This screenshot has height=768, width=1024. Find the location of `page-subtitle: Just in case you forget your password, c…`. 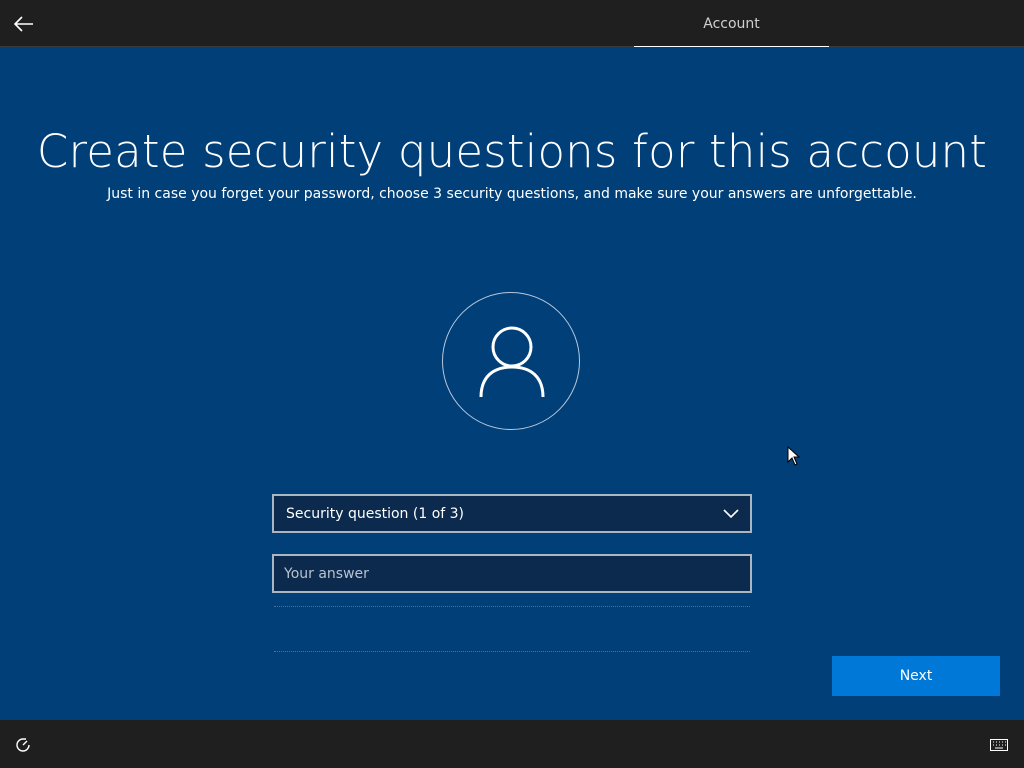

page-subtitle: Just in case you forget your password, c… is located at coordinates (512, 194).